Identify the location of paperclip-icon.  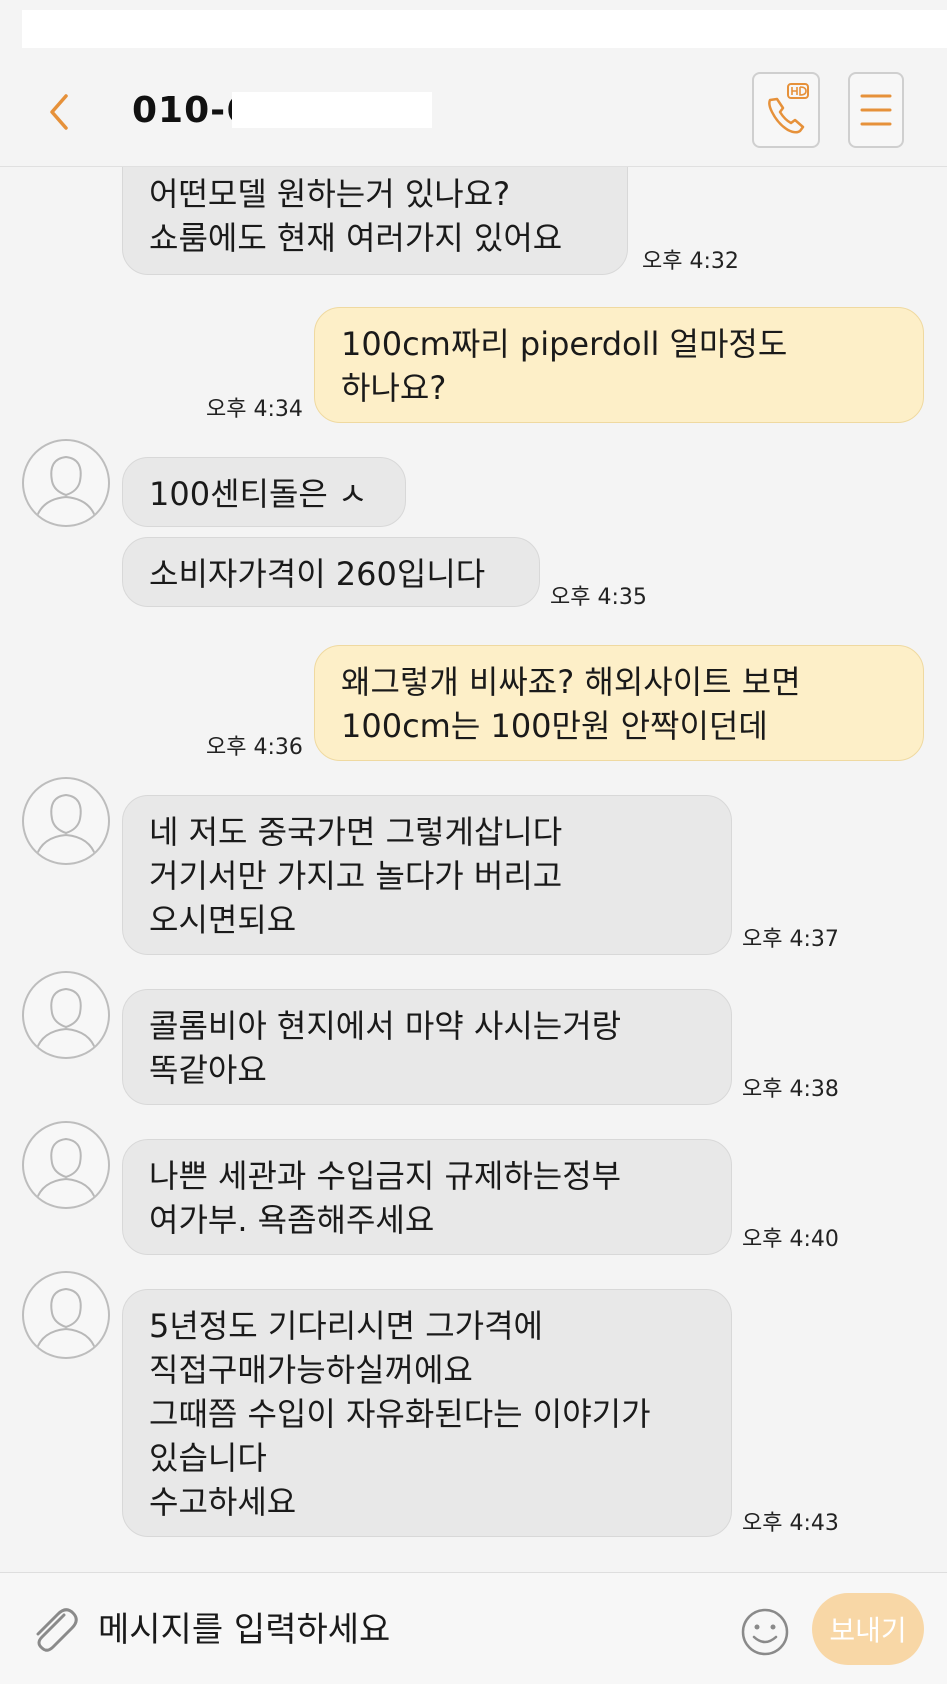
(57, 1630).